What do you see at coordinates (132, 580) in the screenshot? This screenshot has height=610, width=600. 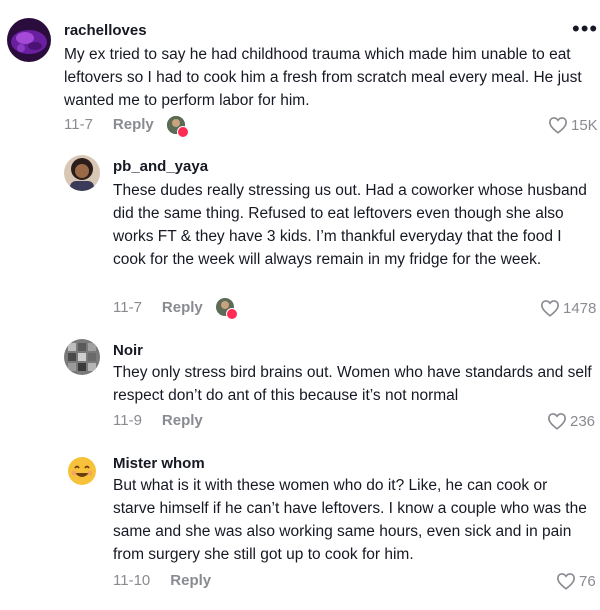 I see `comment-date: 11-10` at bounding box center [132, 580].